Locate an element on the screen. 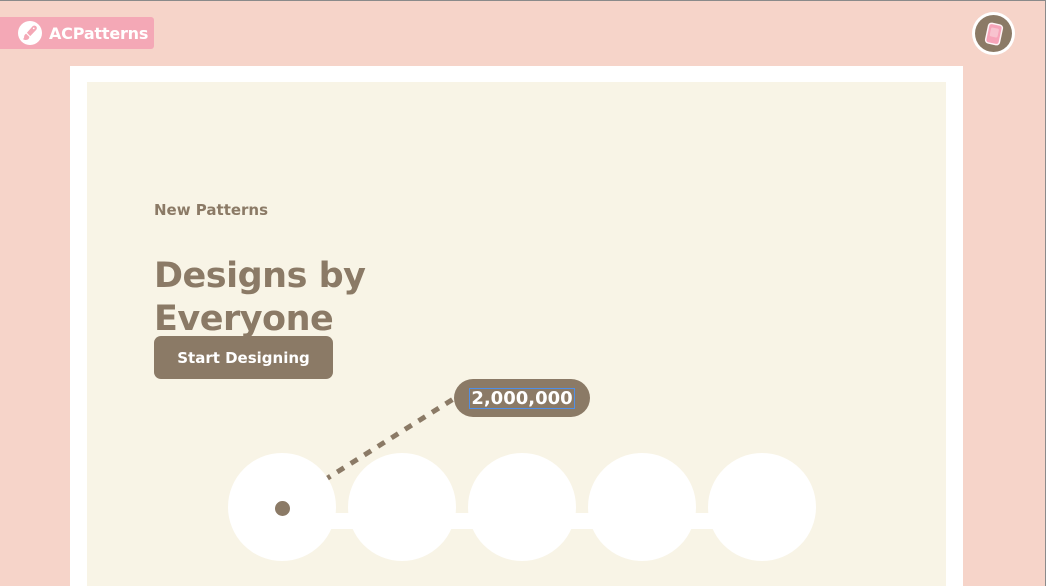  hero-eyebrow: New Patterns is located at coordinates (211, 210).